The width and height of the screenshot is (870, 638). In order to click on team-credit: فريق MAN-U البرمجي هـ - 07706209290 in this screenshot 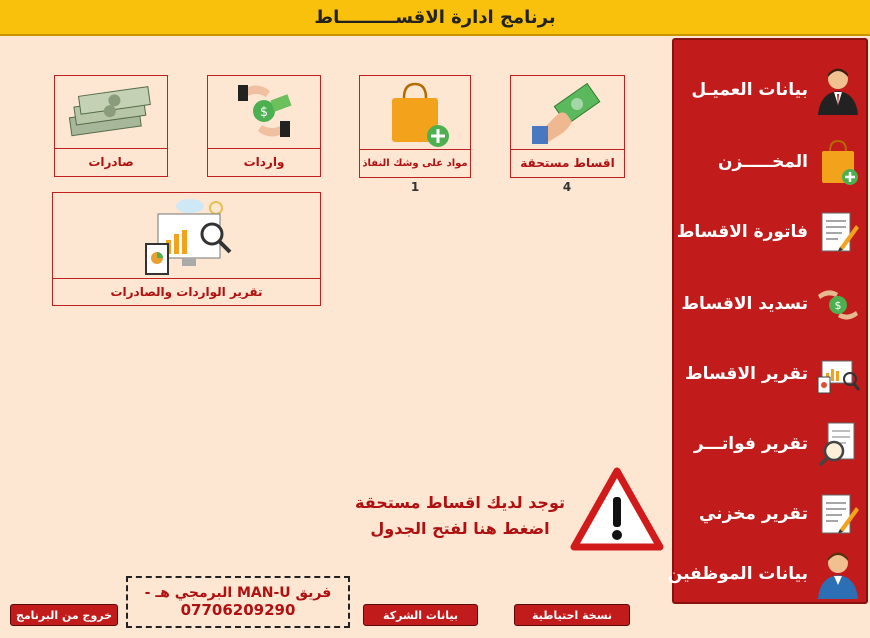, I will do `click(238, 602)`.